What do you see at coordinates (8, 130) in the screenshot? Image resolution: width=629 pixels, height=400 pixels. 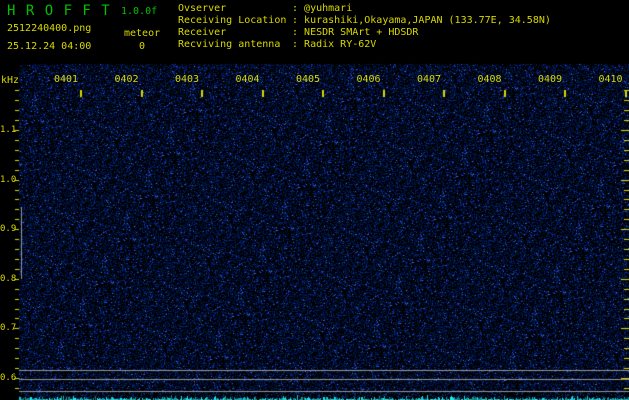 I see `freq-label: 1.1` at bounding box center [8, 130].